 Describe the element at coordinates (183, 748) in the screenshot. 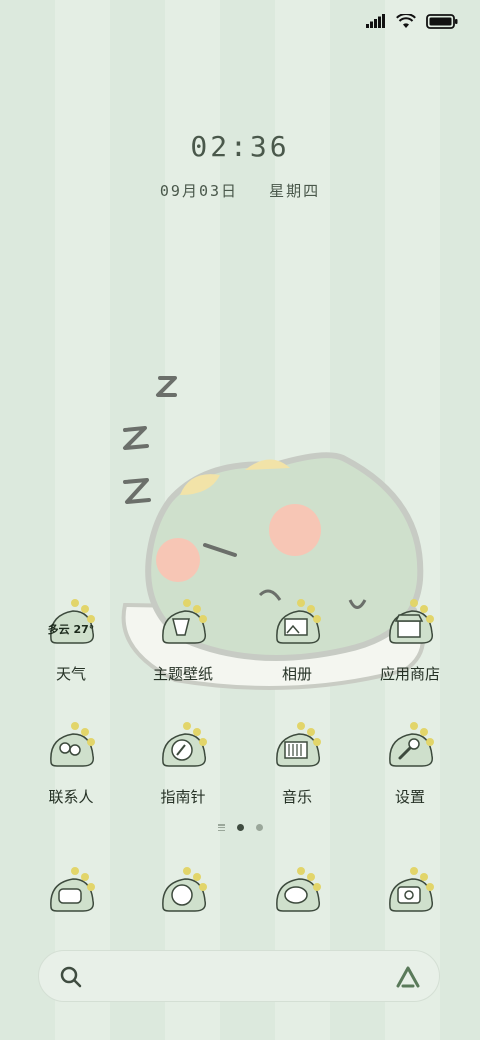

I see `compass-icon` at that location.